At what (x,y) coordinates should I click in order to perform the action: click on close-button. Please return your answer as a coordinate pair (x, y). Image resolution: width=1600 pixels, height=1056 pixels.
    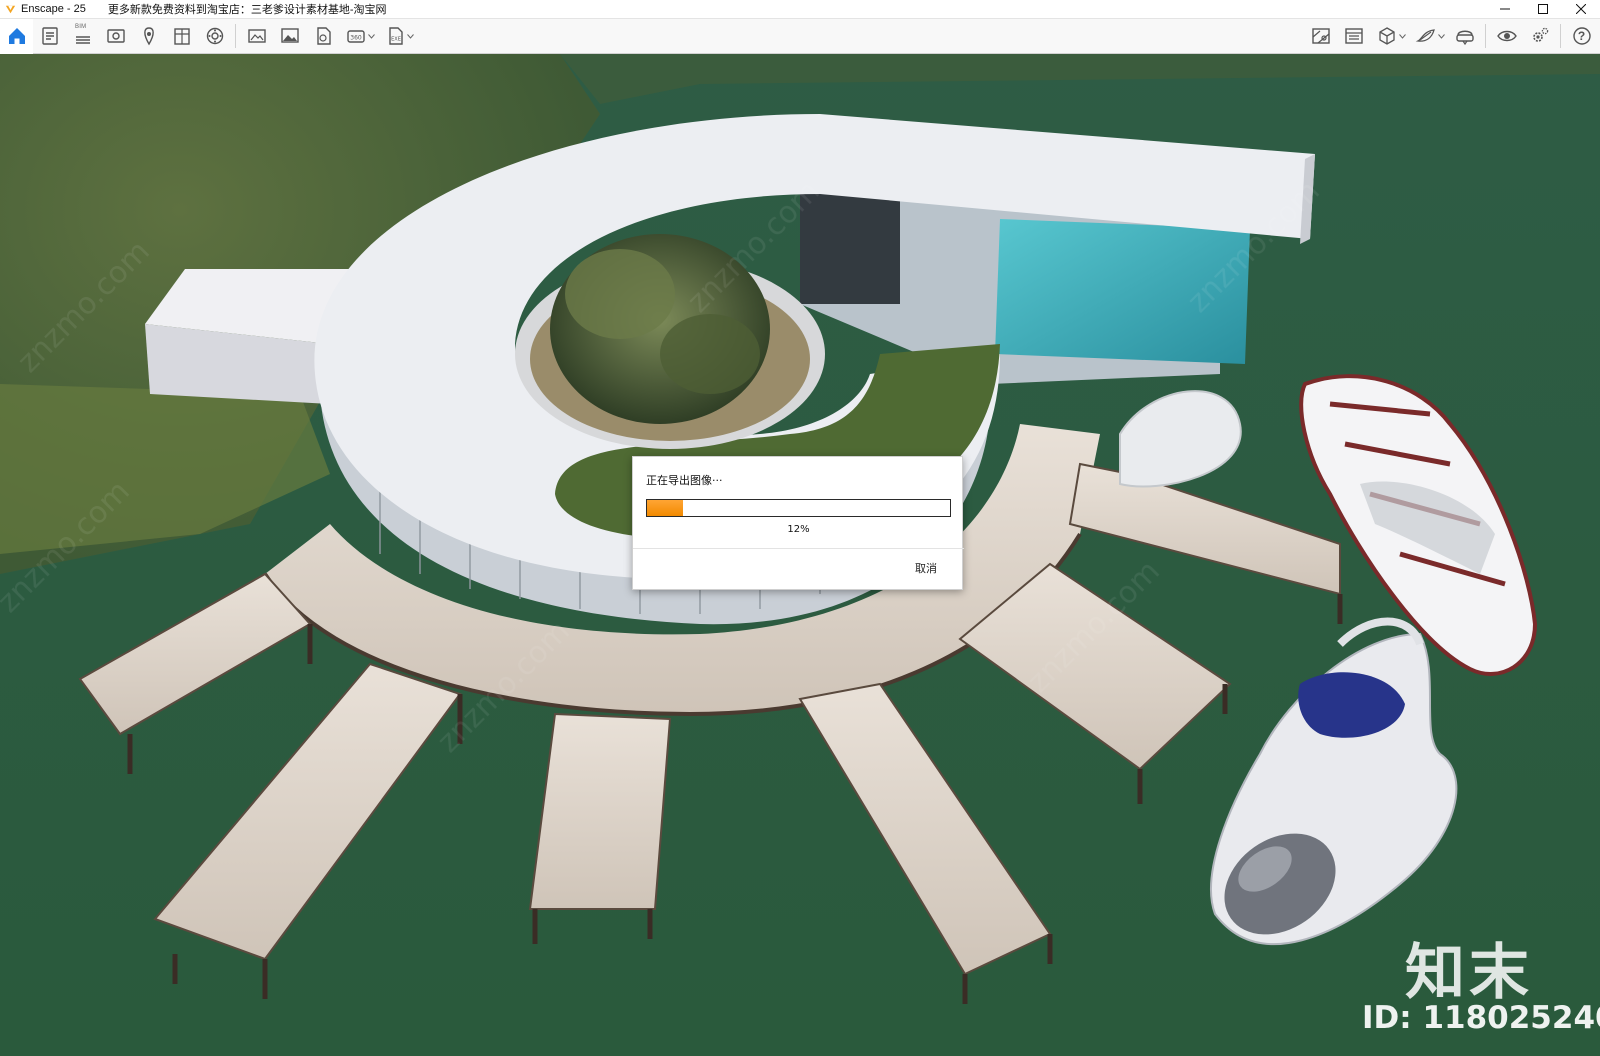
    Looking at the image, I should click on (1581, 9).